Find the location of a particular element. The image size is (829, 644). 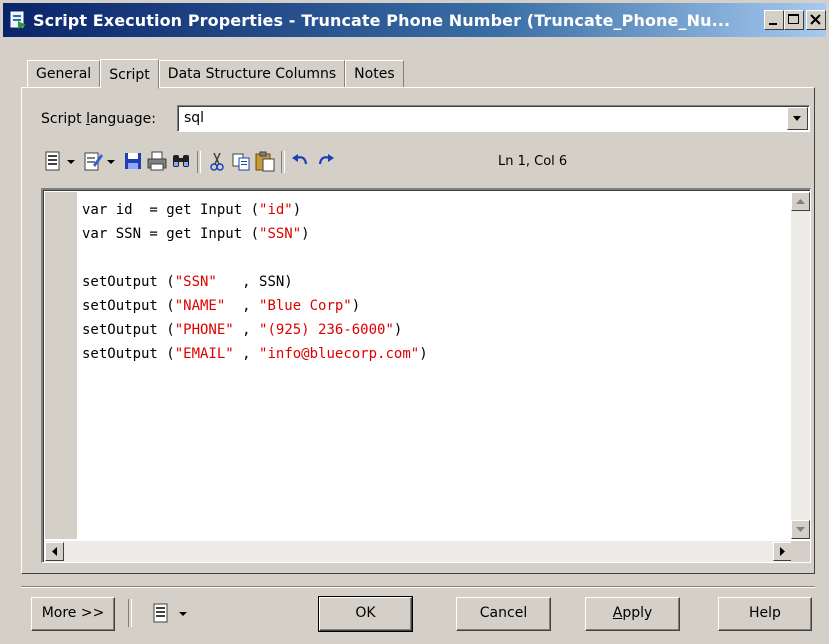

editor-gutter is located at coordinates (61, 365).